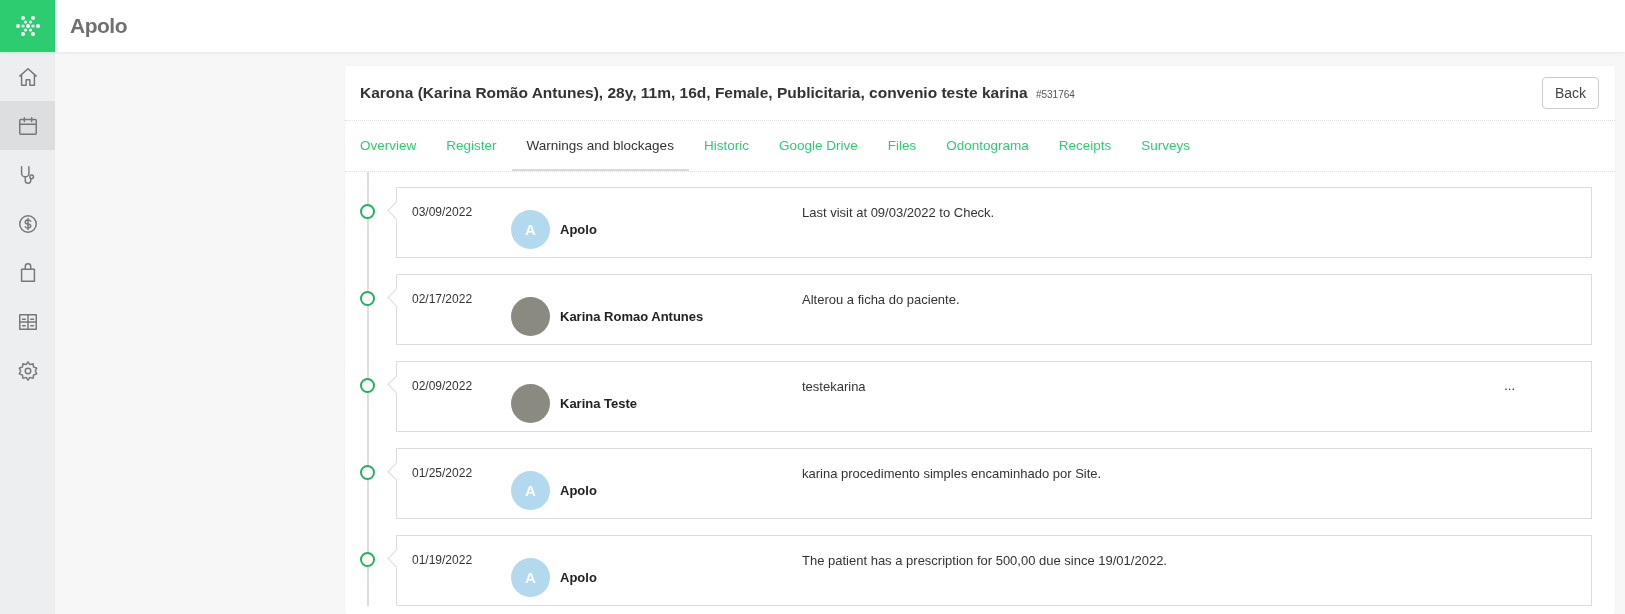 The height and width of the screenshot is (614, 1625). I want to click on tab: Odontograma, so click(987, 146).